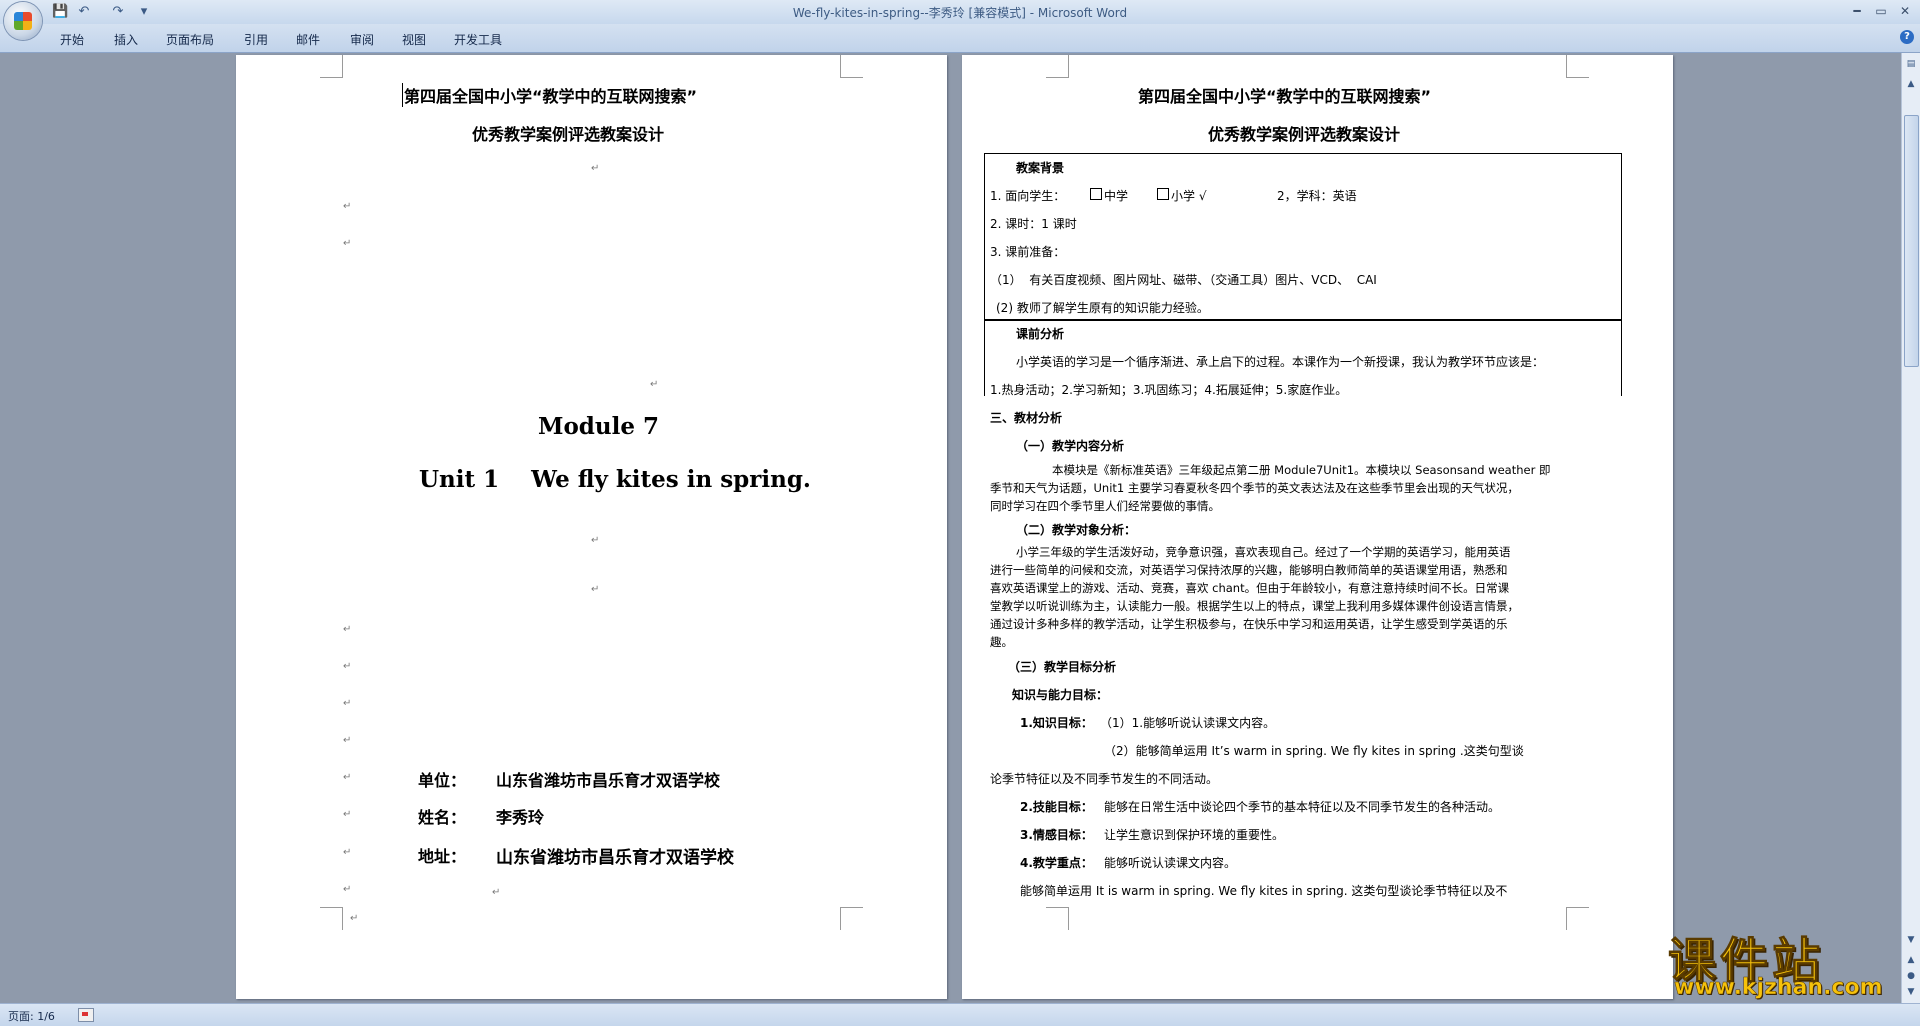  What do you see at coordinates (442, 856) in the screenshot?
I see `address-label: 地址：` at bounding box center [442, 856].